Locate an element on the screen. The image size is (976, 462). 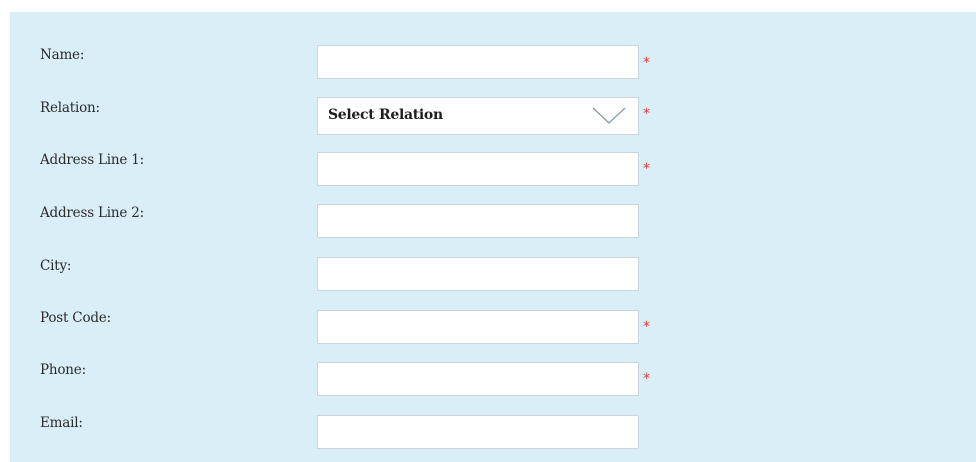
post-code-label: Post Code: is located at coordinates (75, 318).